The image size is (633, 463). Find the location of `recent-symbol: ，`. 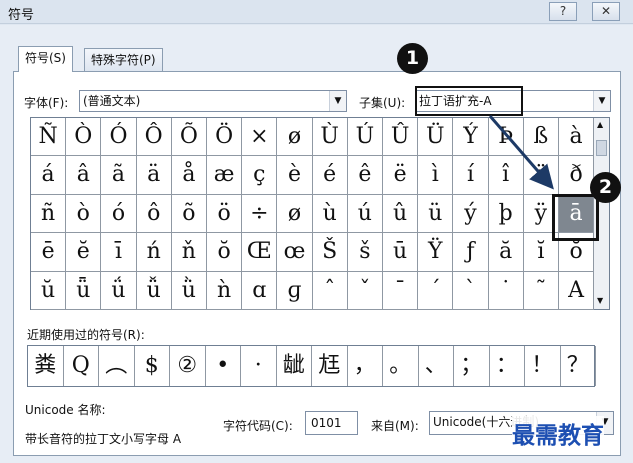

recent-symbol: ， is located at coordinates (365, 366).